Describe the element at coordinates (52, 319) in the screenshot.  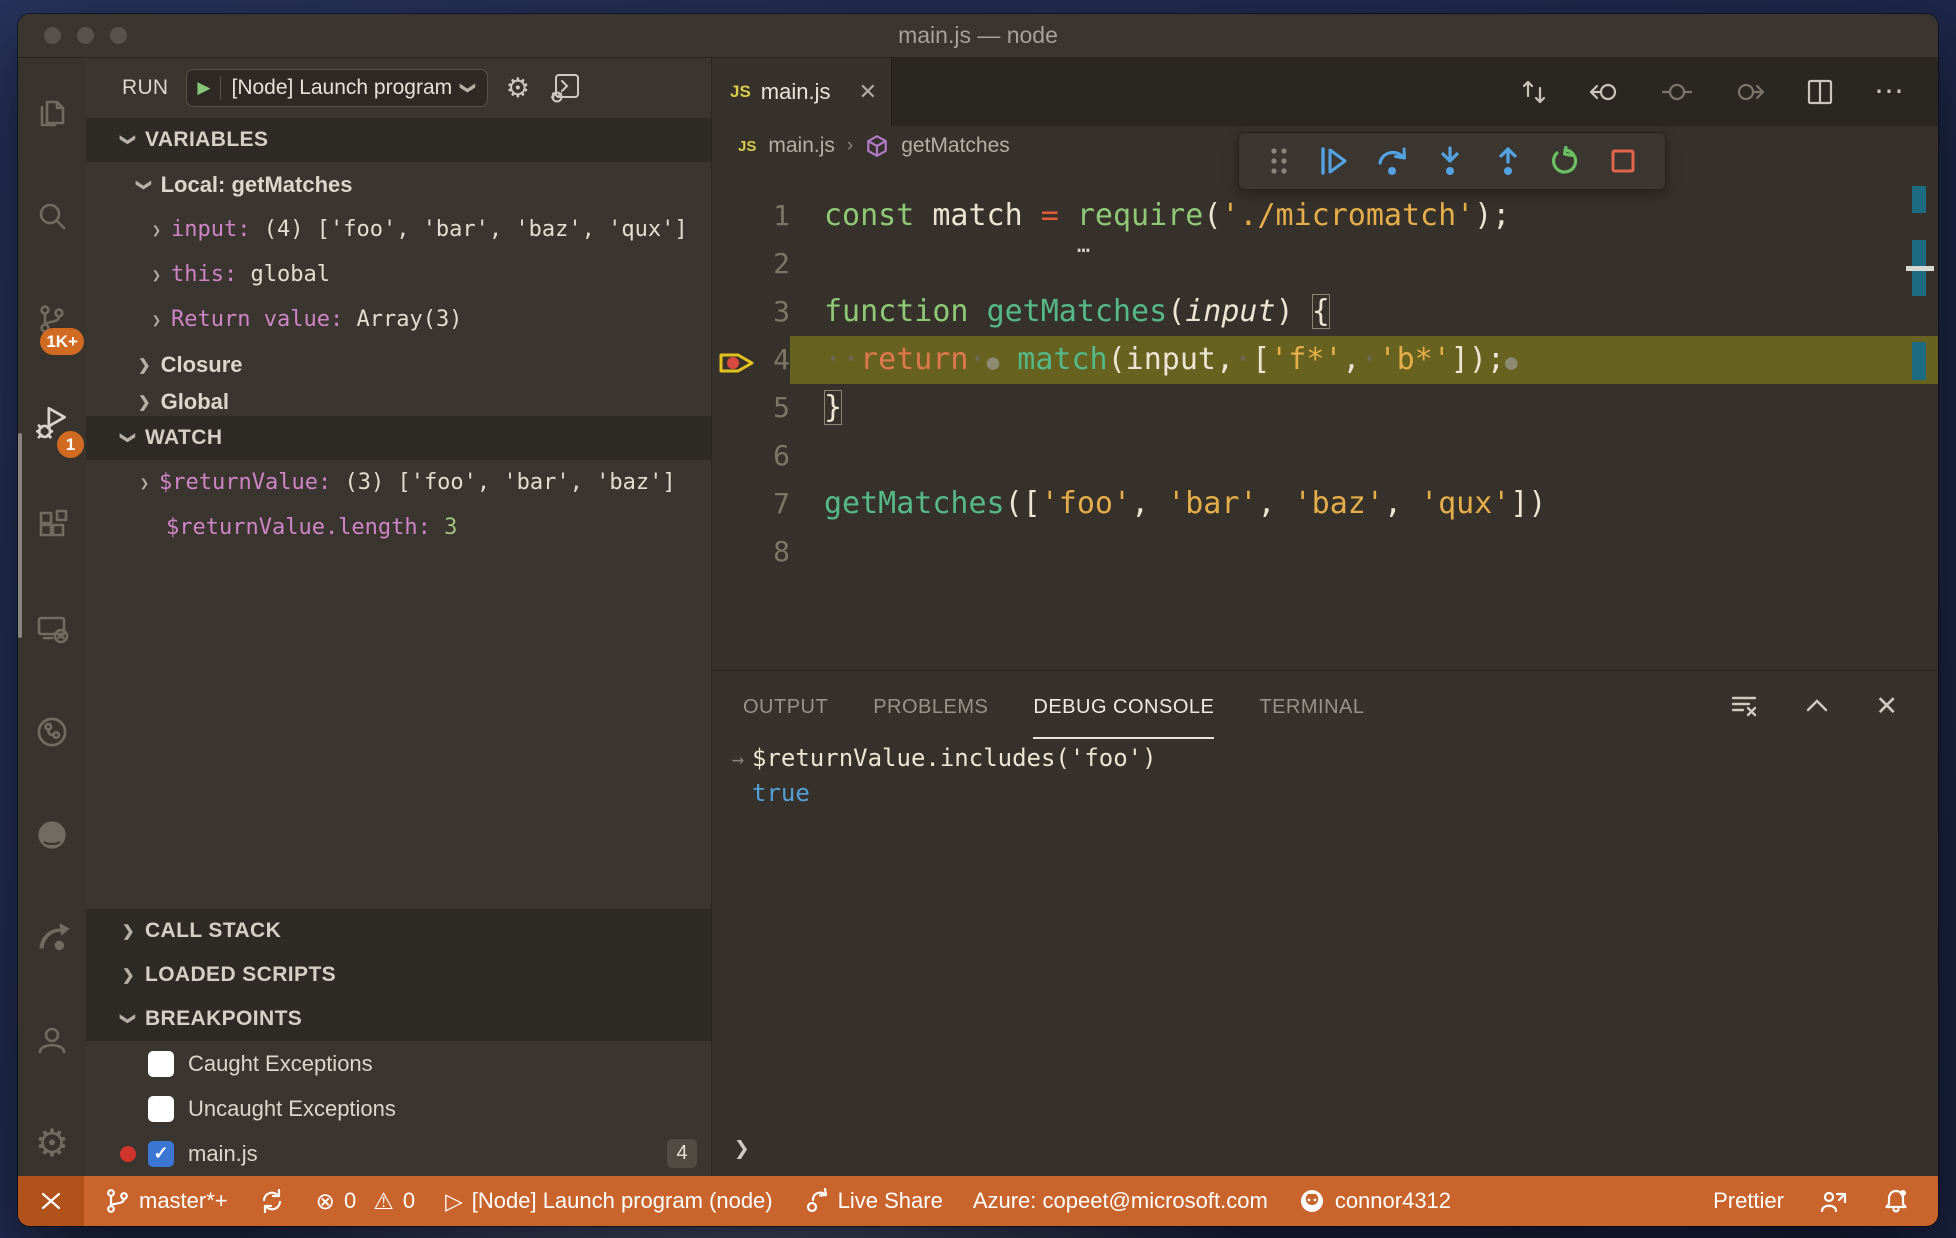
I see `sidebar-item-source-control: 1K+` at that location.